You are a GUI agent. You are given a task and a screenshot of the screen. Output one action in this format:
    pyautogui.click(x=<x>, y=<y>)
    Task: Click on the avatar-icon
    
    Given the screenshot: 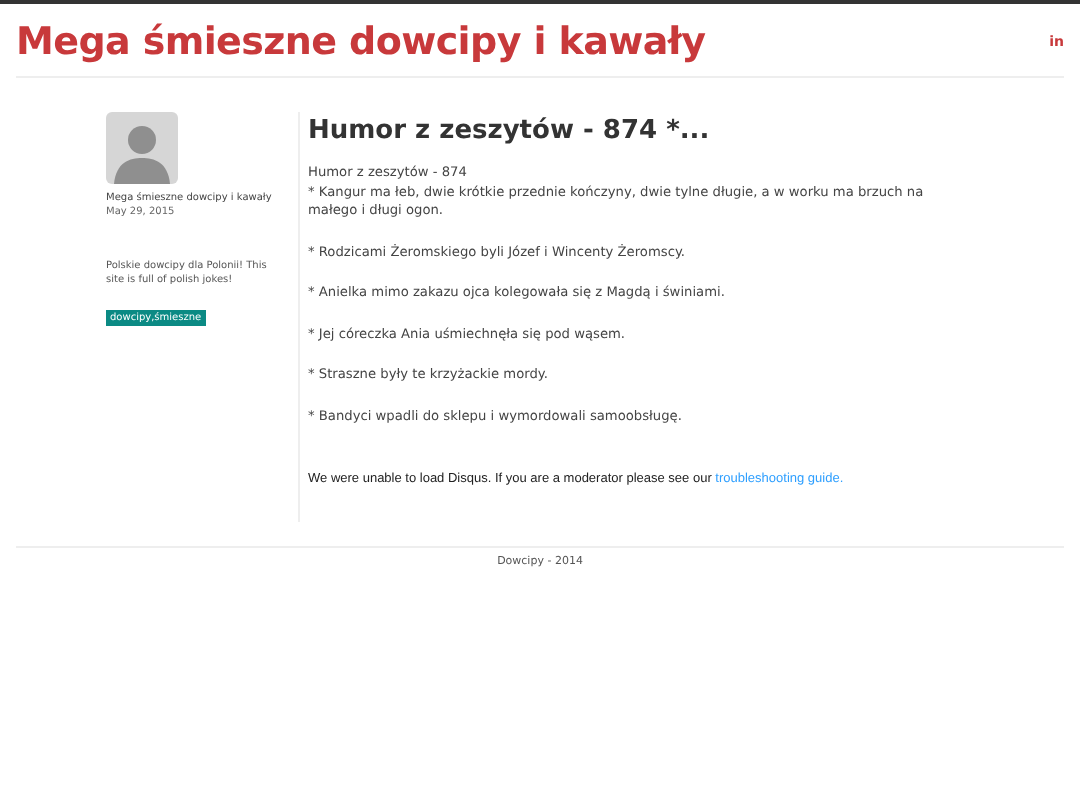 What is the action you would take?
    pyautogui.click(x=142, y=148)
    